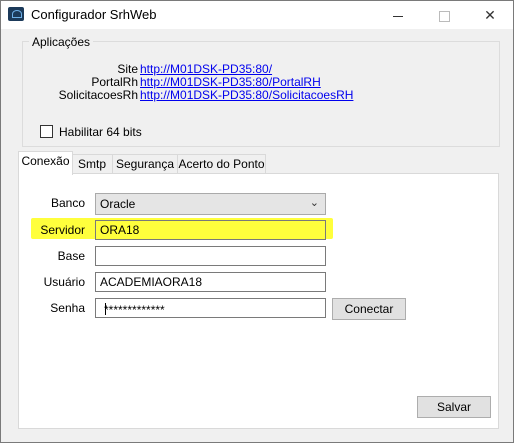 This screenshot has height=443, width=514. What do you see at coordinates (206, 69) in the screenshot?
I see `app-link-site: http://M01DSK-PD35:80/` at bounding box center [206, 69].